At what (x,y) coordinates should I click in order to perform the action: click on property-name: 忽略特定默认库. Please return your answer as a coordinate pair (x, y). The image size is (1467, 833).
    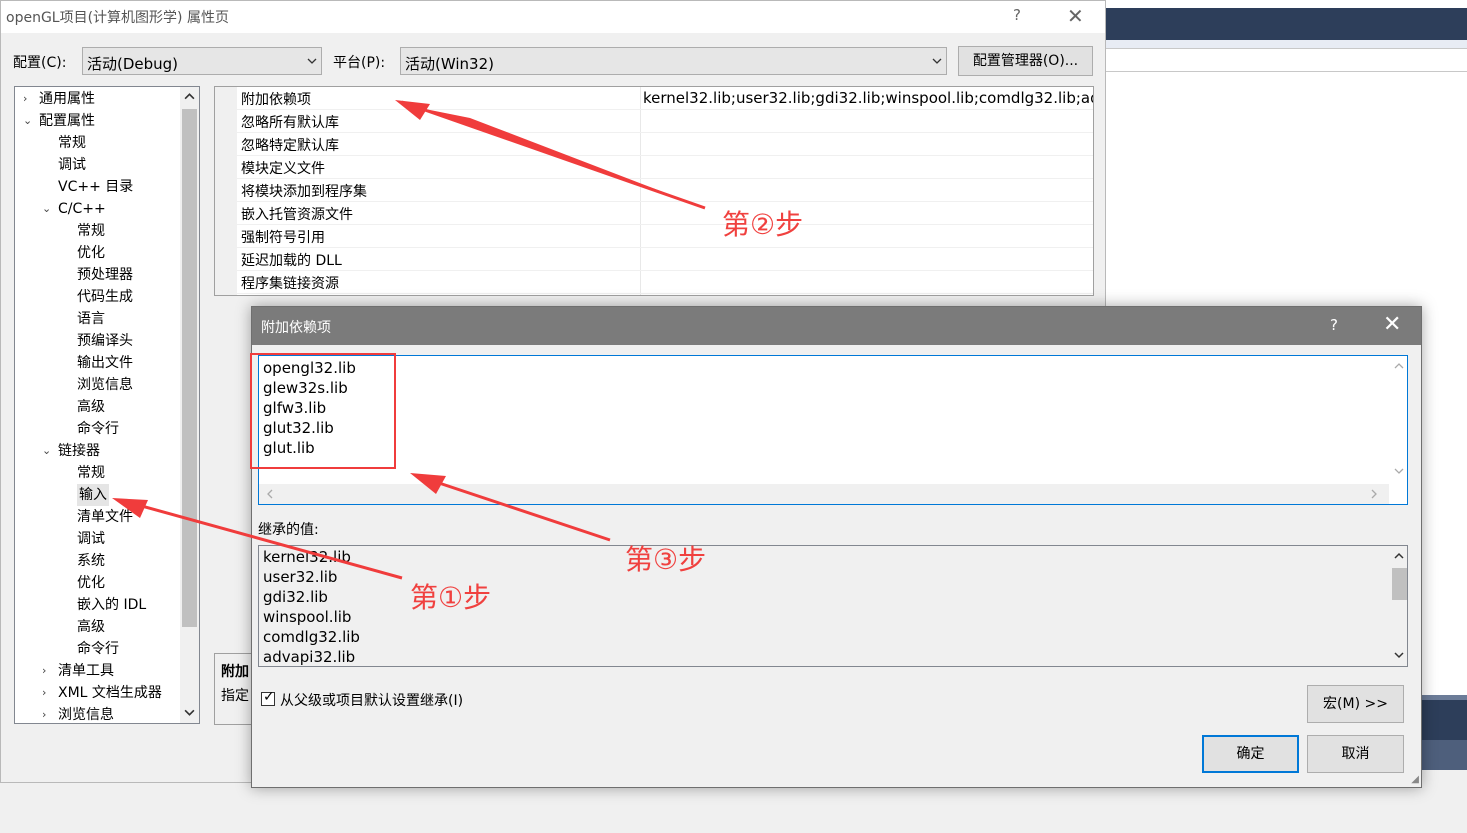
    Looking at the image, I should click on (290, 146).